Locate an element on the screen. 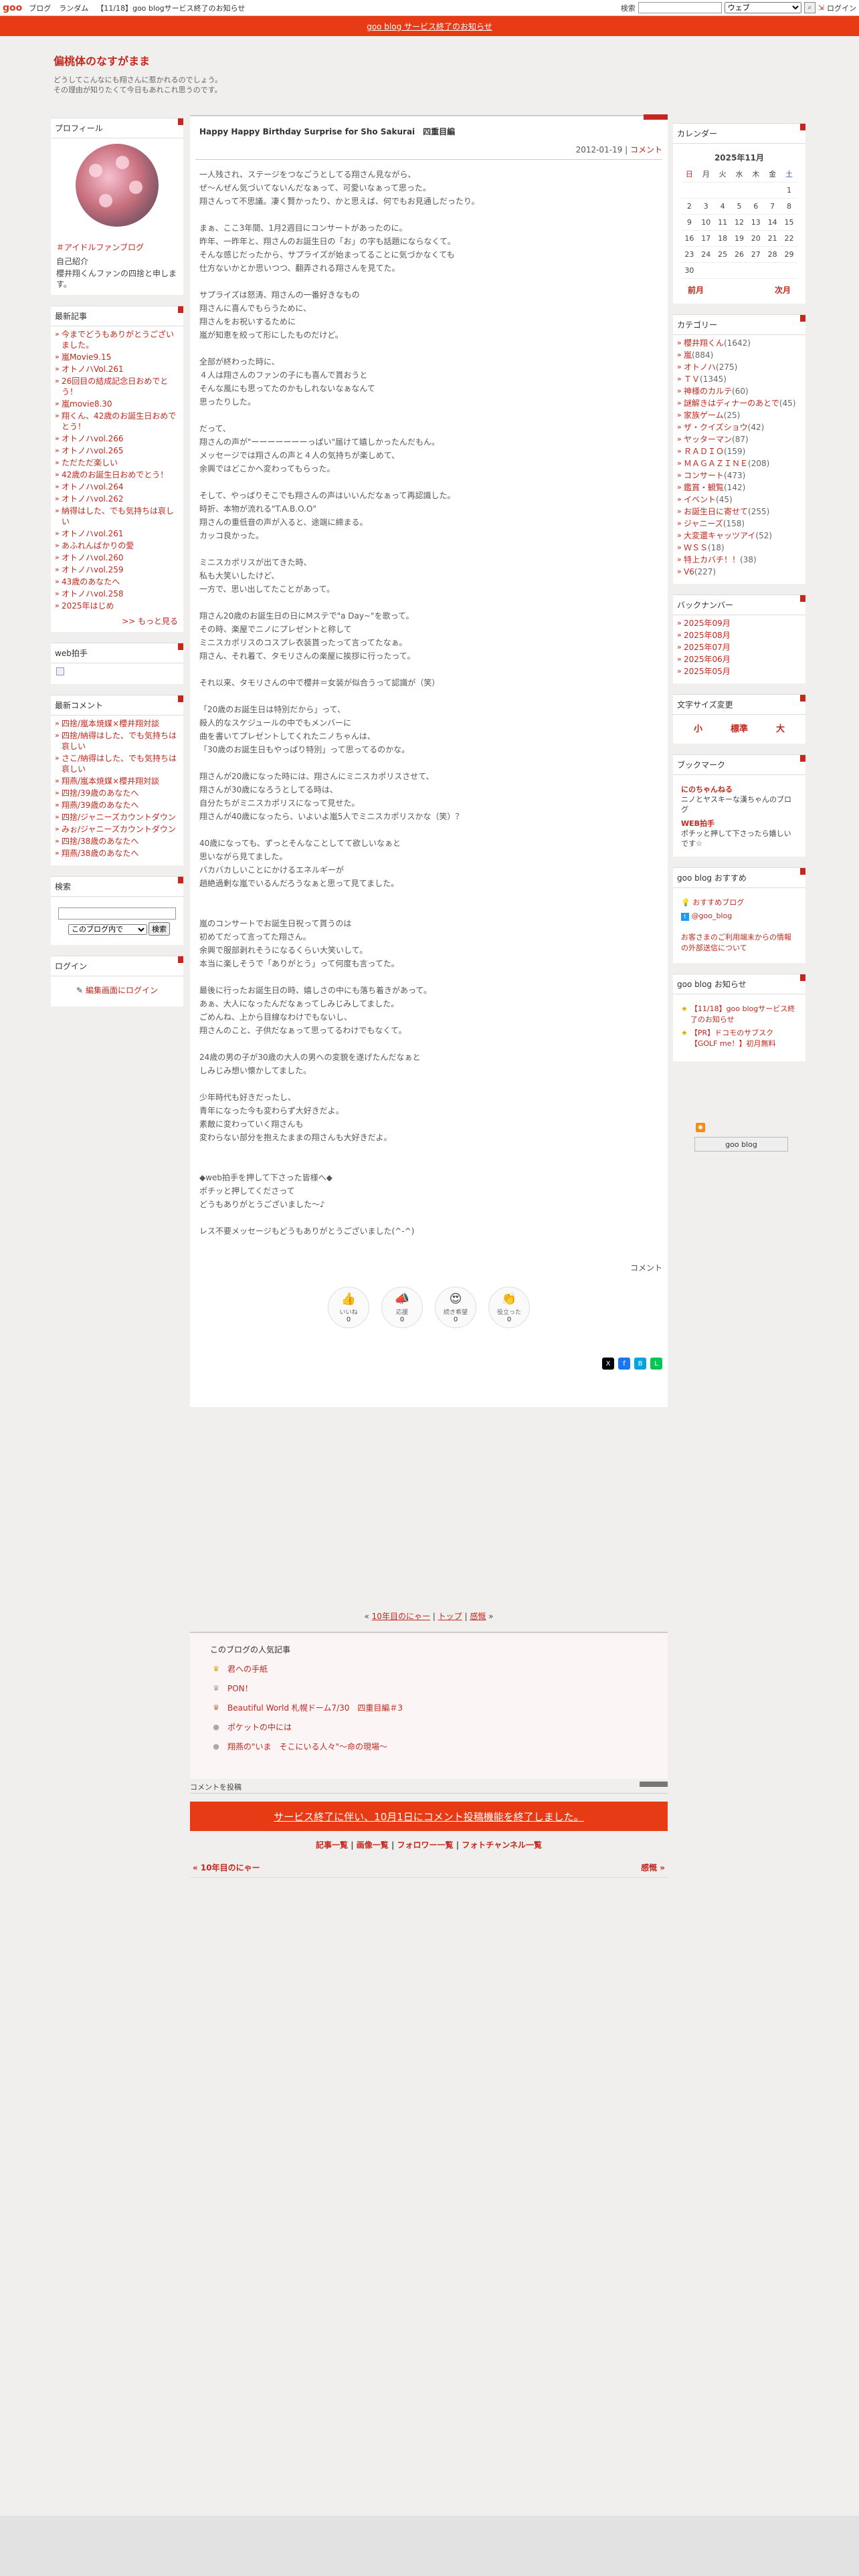 The height and width of the screenshot is (2576, 859). recent-post-link: オトノハvol.258 is located at coordinates (93, 594).